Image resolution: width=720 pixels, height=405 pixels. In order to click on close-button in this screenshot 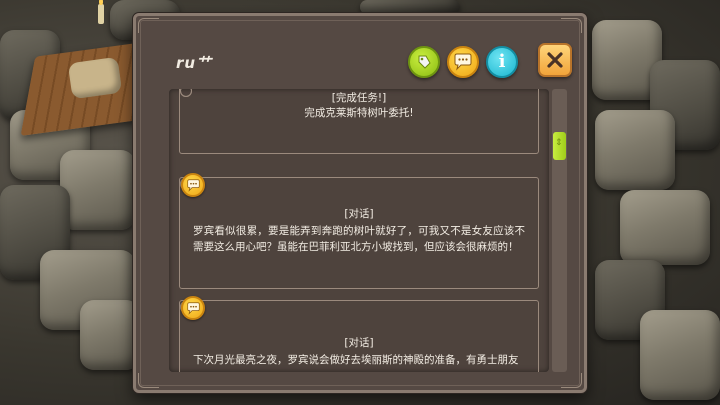, I will do `click(555, 60)`.